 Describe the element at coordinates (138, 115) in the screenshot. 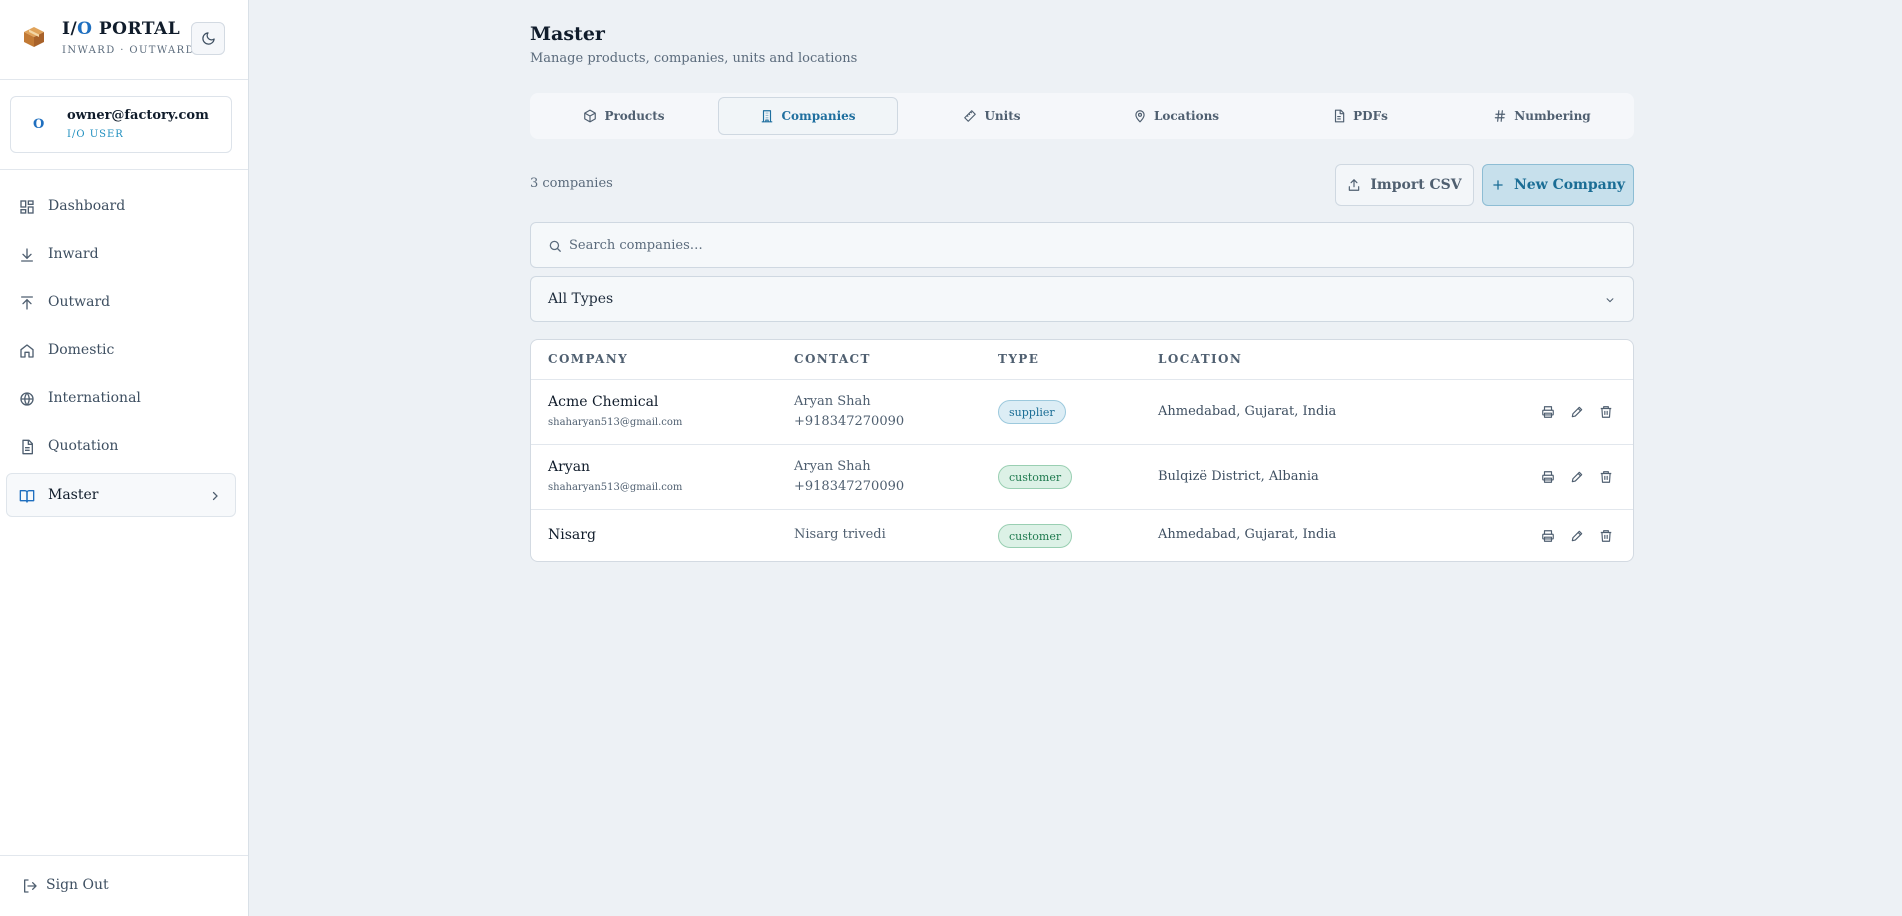

I see `user-email: owner@factory.com` at that location.